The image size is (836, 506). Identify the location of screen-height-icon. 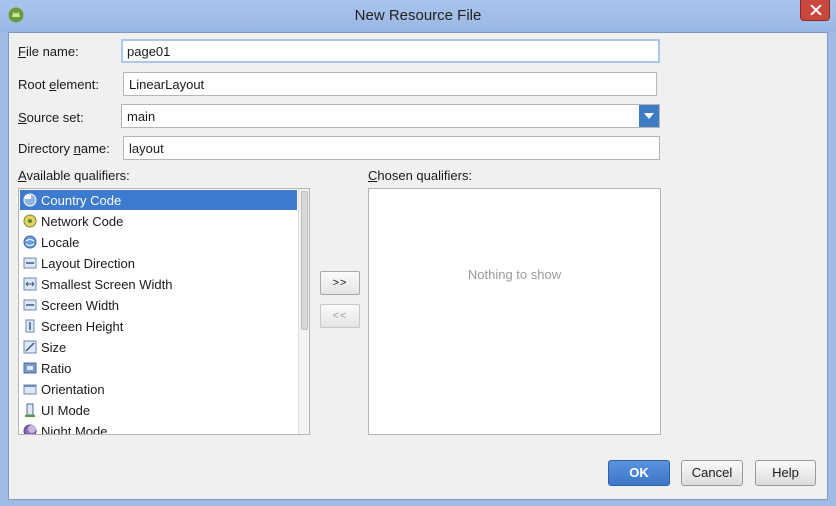
(30, 326).